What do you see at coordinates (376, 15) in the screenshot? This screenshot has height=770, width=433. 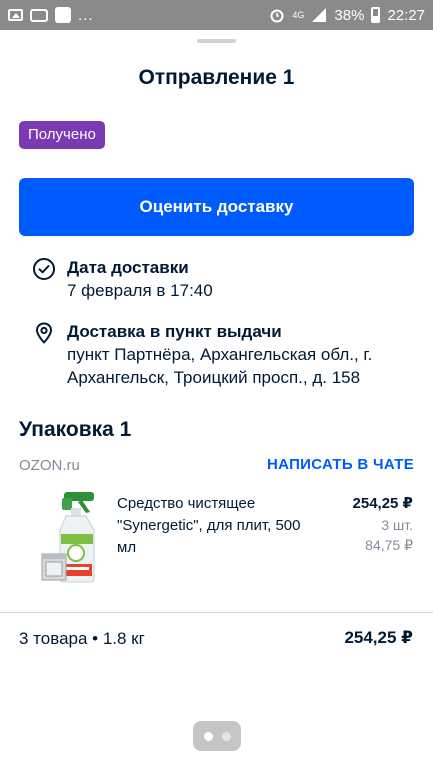 I see `battery-icon` at bounding box center [376, 15].